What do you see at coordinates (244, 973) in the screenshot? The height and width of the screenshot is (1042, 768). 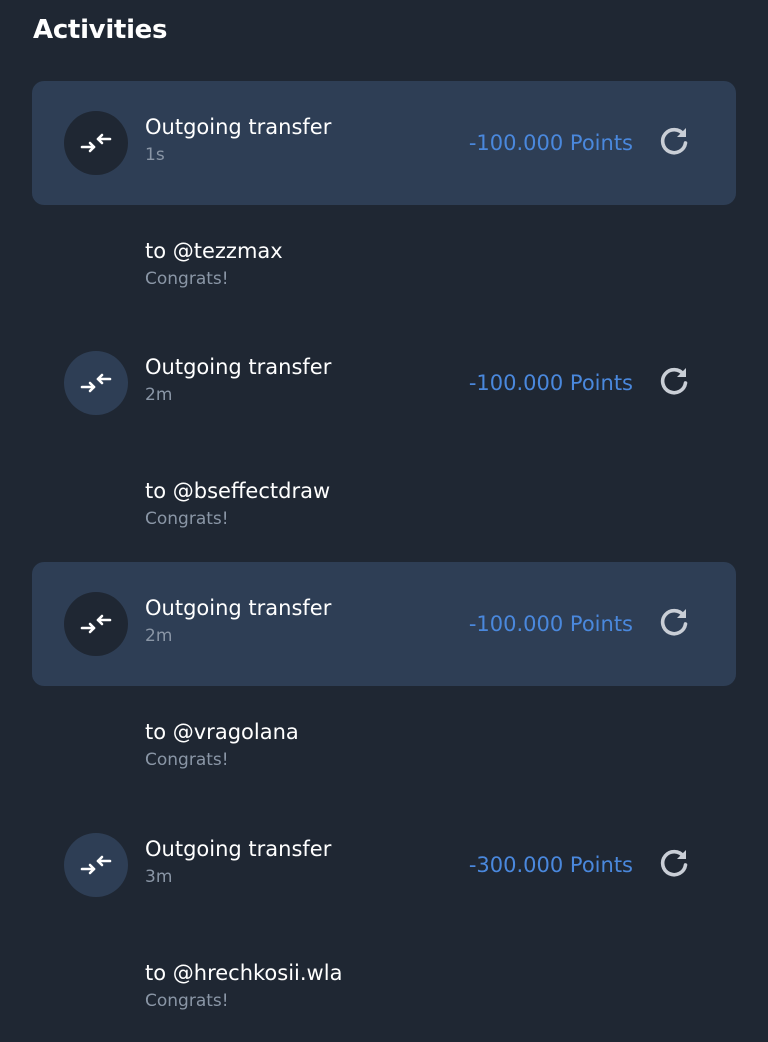 I see `activity-recipient: to @hrechkosii.wla` at bounding box center [244, 973].